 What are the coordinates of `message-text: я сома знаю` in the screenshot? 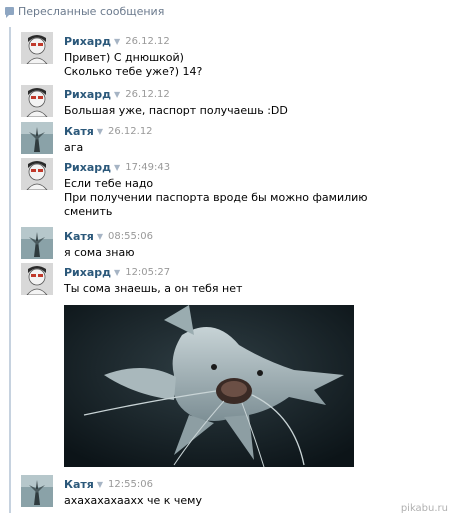 It's located at (99, 252).